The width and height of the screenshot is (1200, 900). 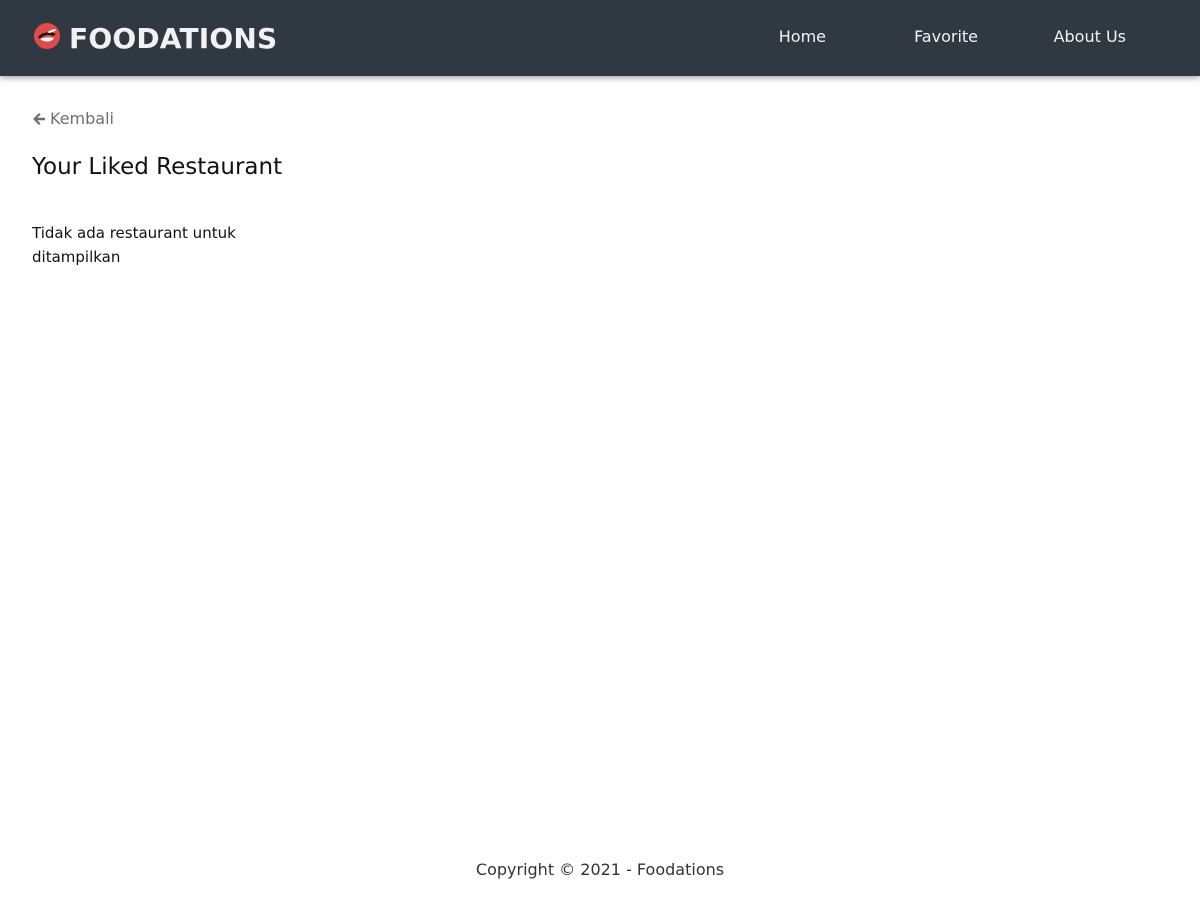 I want to click on back-link: Kembali, so click(x=73, y=118).